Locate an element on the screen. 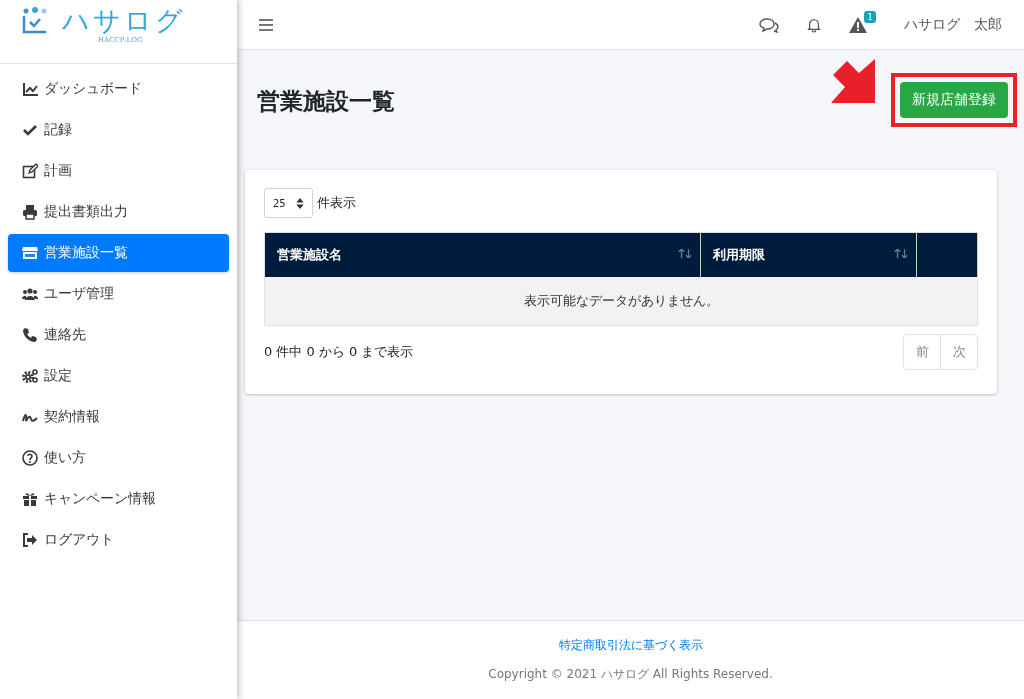  gift-icon is located at coordinates (30, 499).